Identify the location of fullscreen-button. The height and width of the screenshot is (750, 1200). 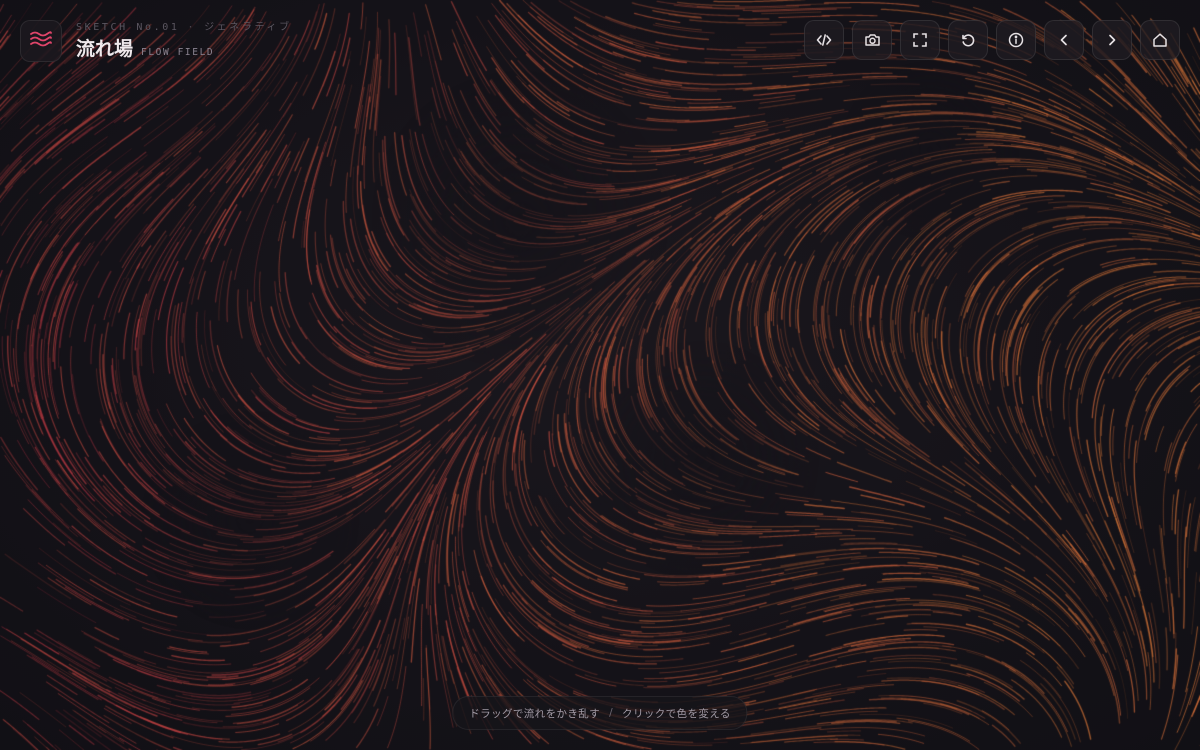
(920, 40).